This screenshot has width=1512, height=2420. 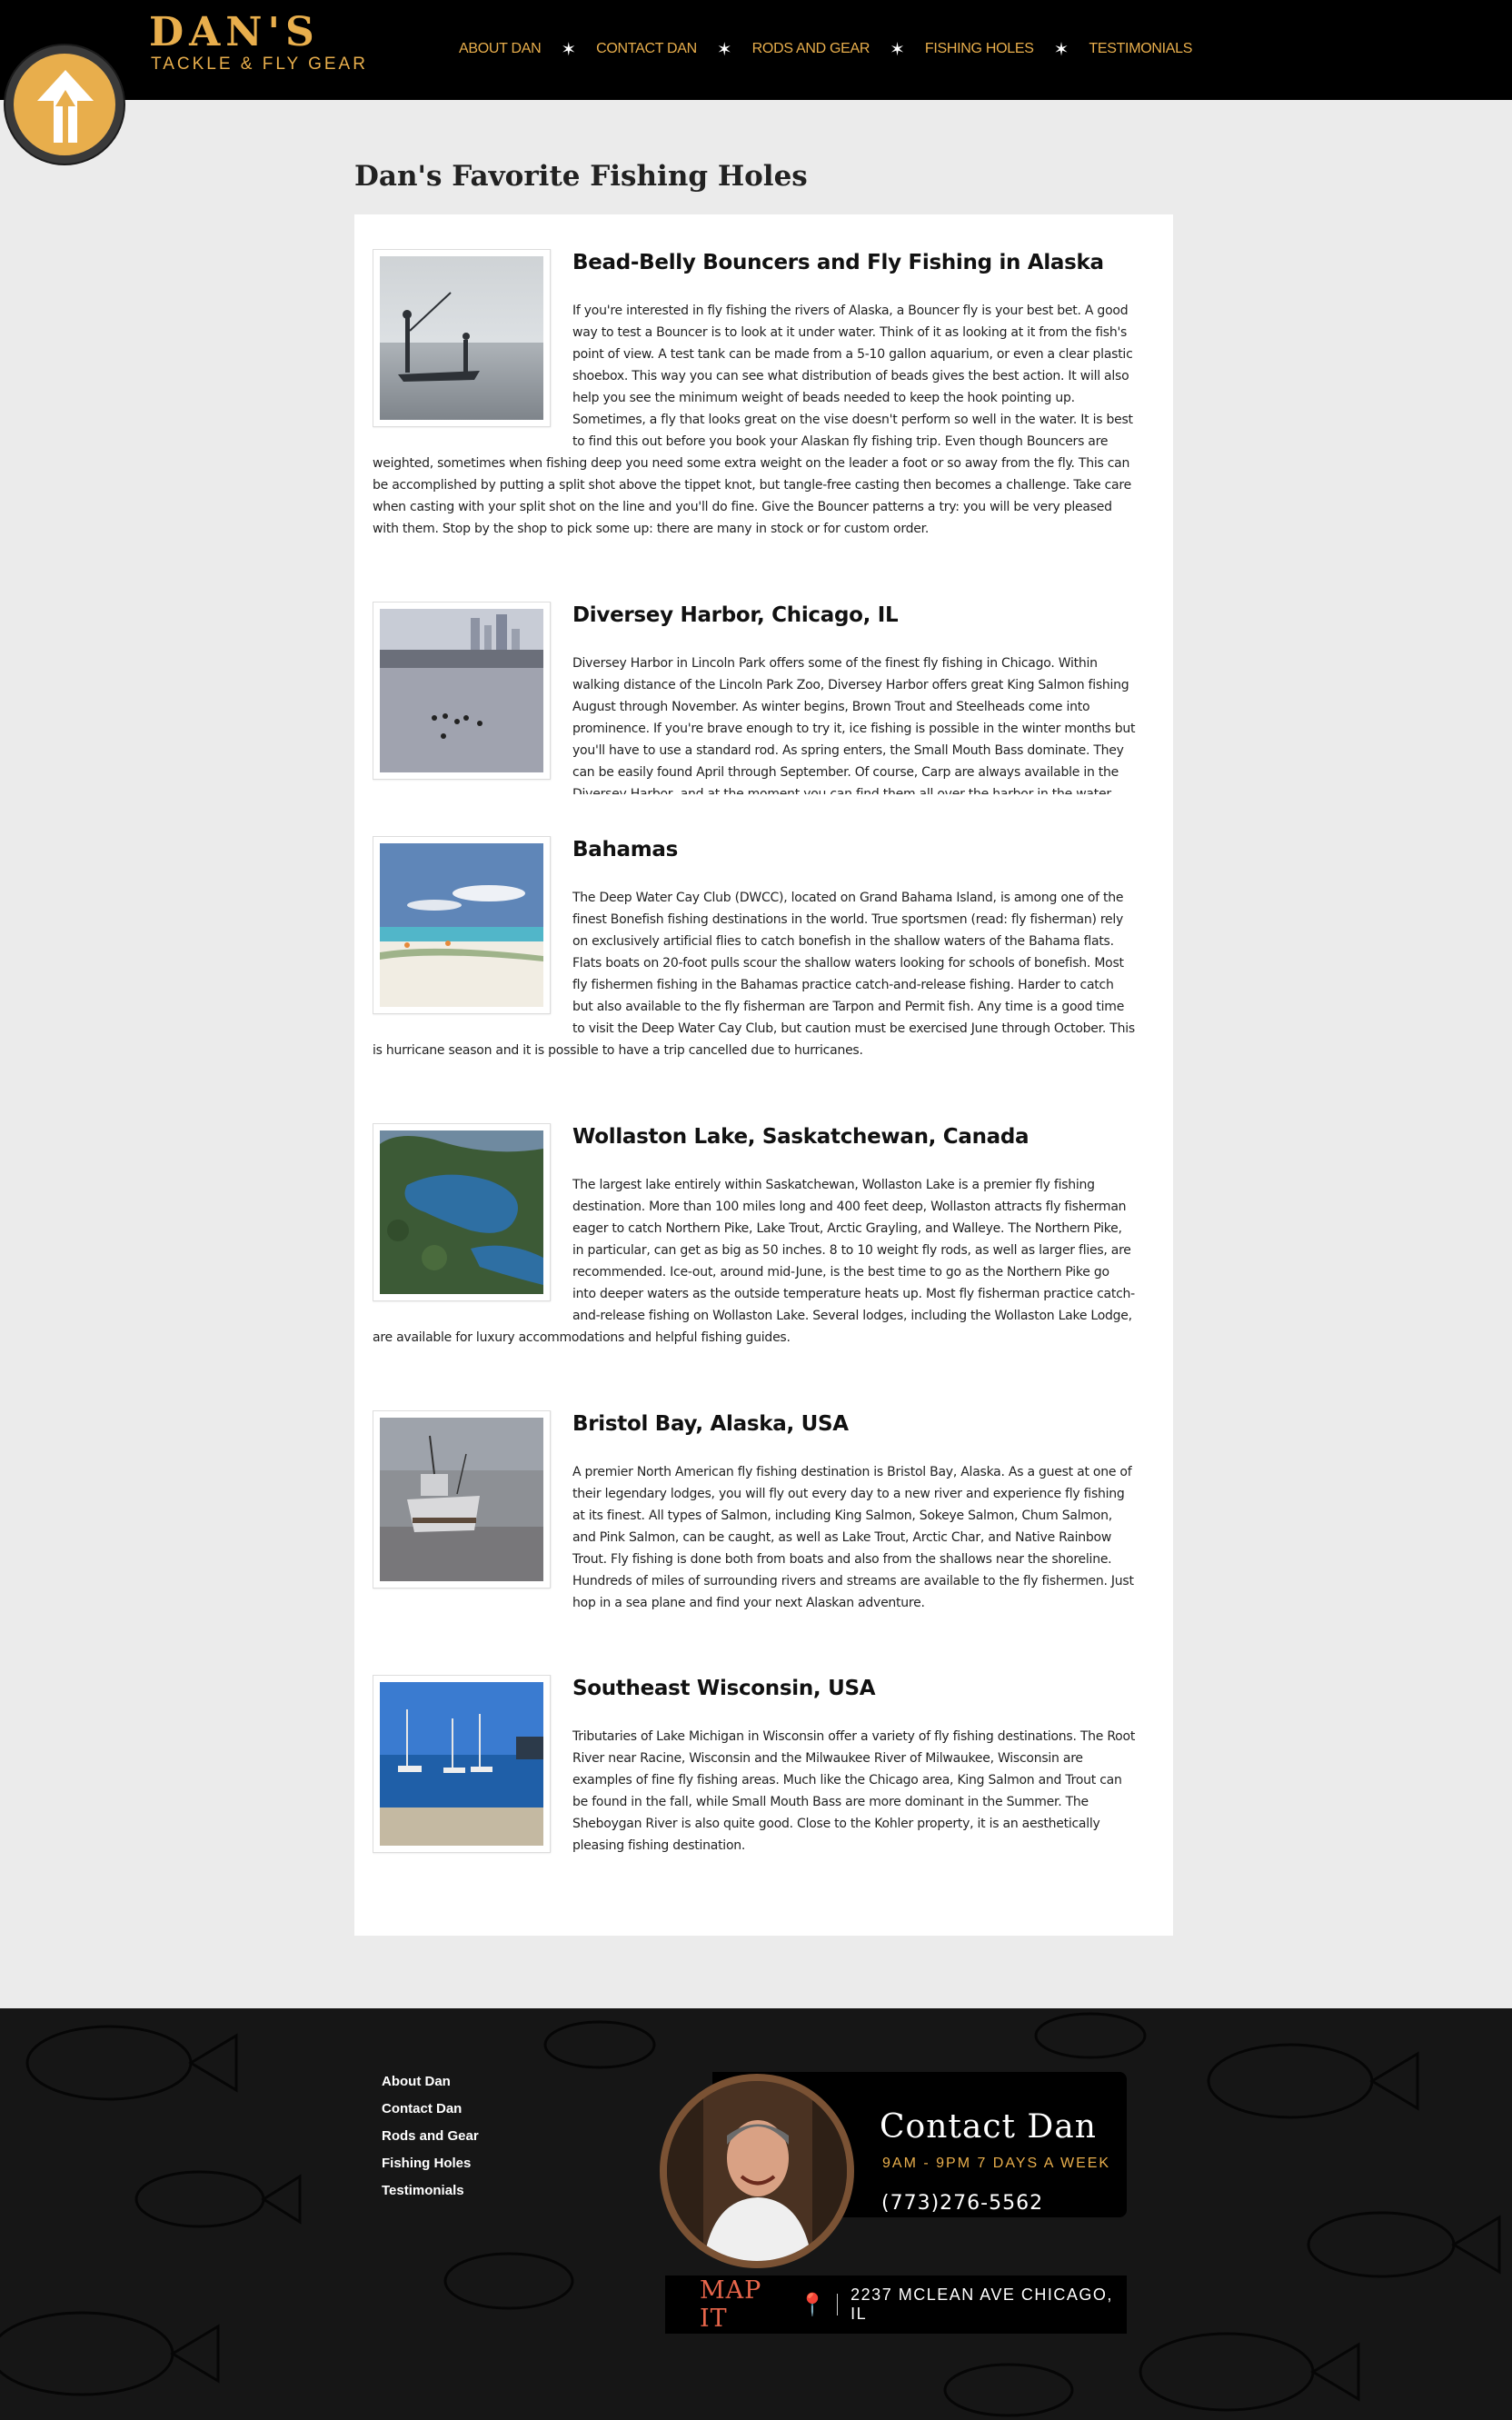 I want to click on divider, so click(x=838, y=2304).